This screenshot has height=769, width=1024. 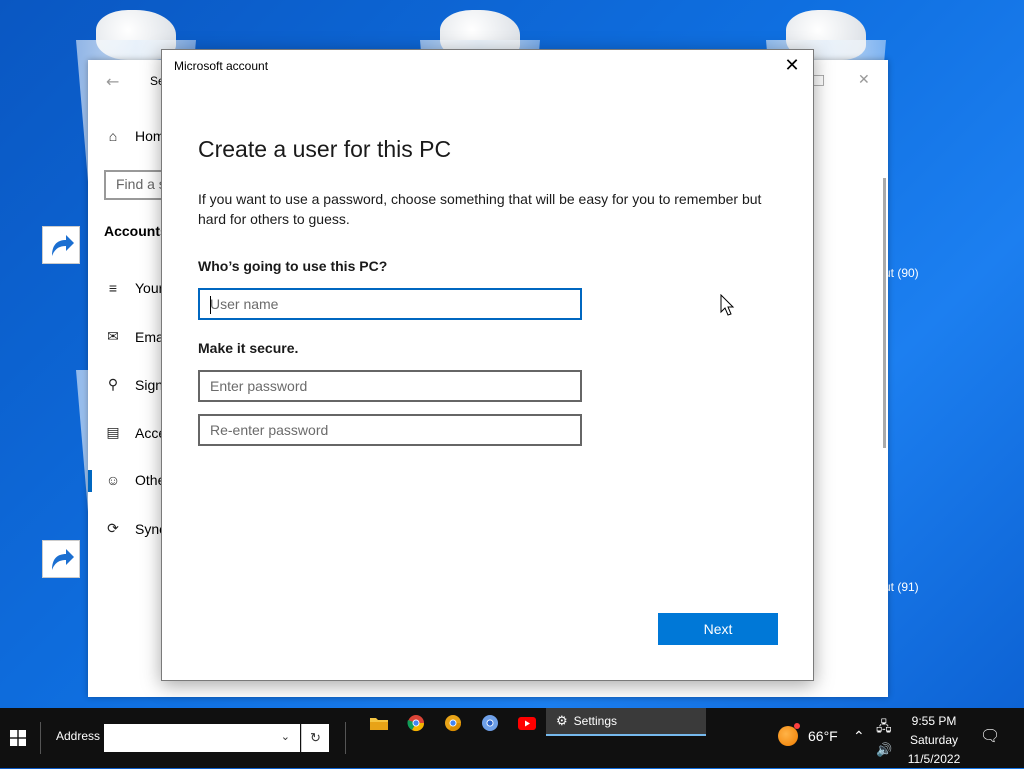 What do you see at coordinates (135, 480) in the screenshot?
I see `sidebar-item-other-users: ☺ Othe` at bounding box center [135, 480].